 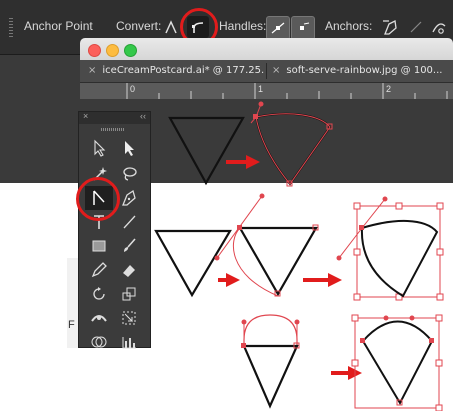 What do you see at coordinates (397, 362) in the screenshot?
I see `converted-shape-bottom` at bounding box center [397, 362].